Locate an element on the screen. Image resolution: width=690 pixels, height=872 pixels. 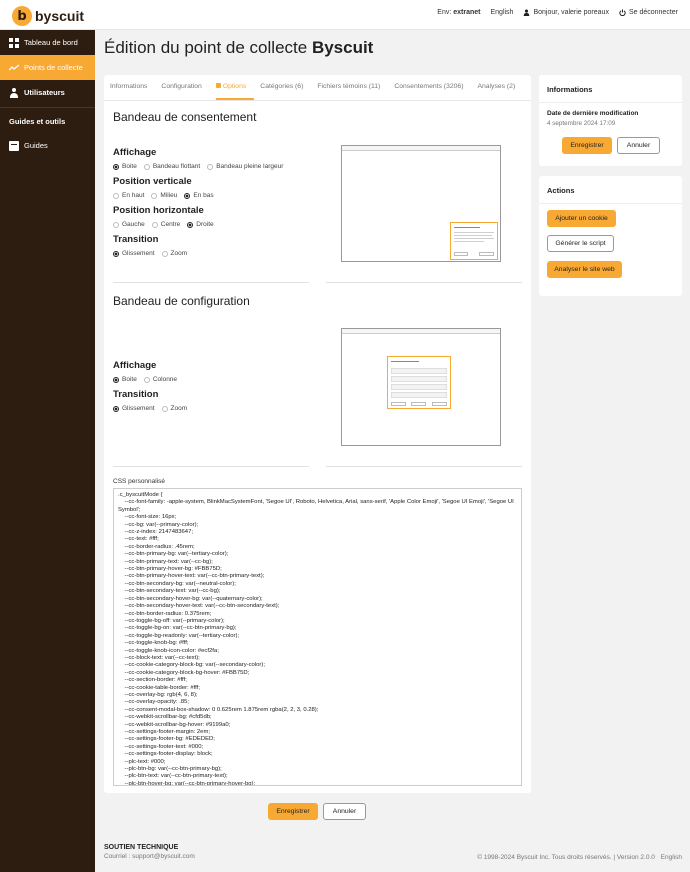
footer-language-link: English is located at coordinates (671, 857).